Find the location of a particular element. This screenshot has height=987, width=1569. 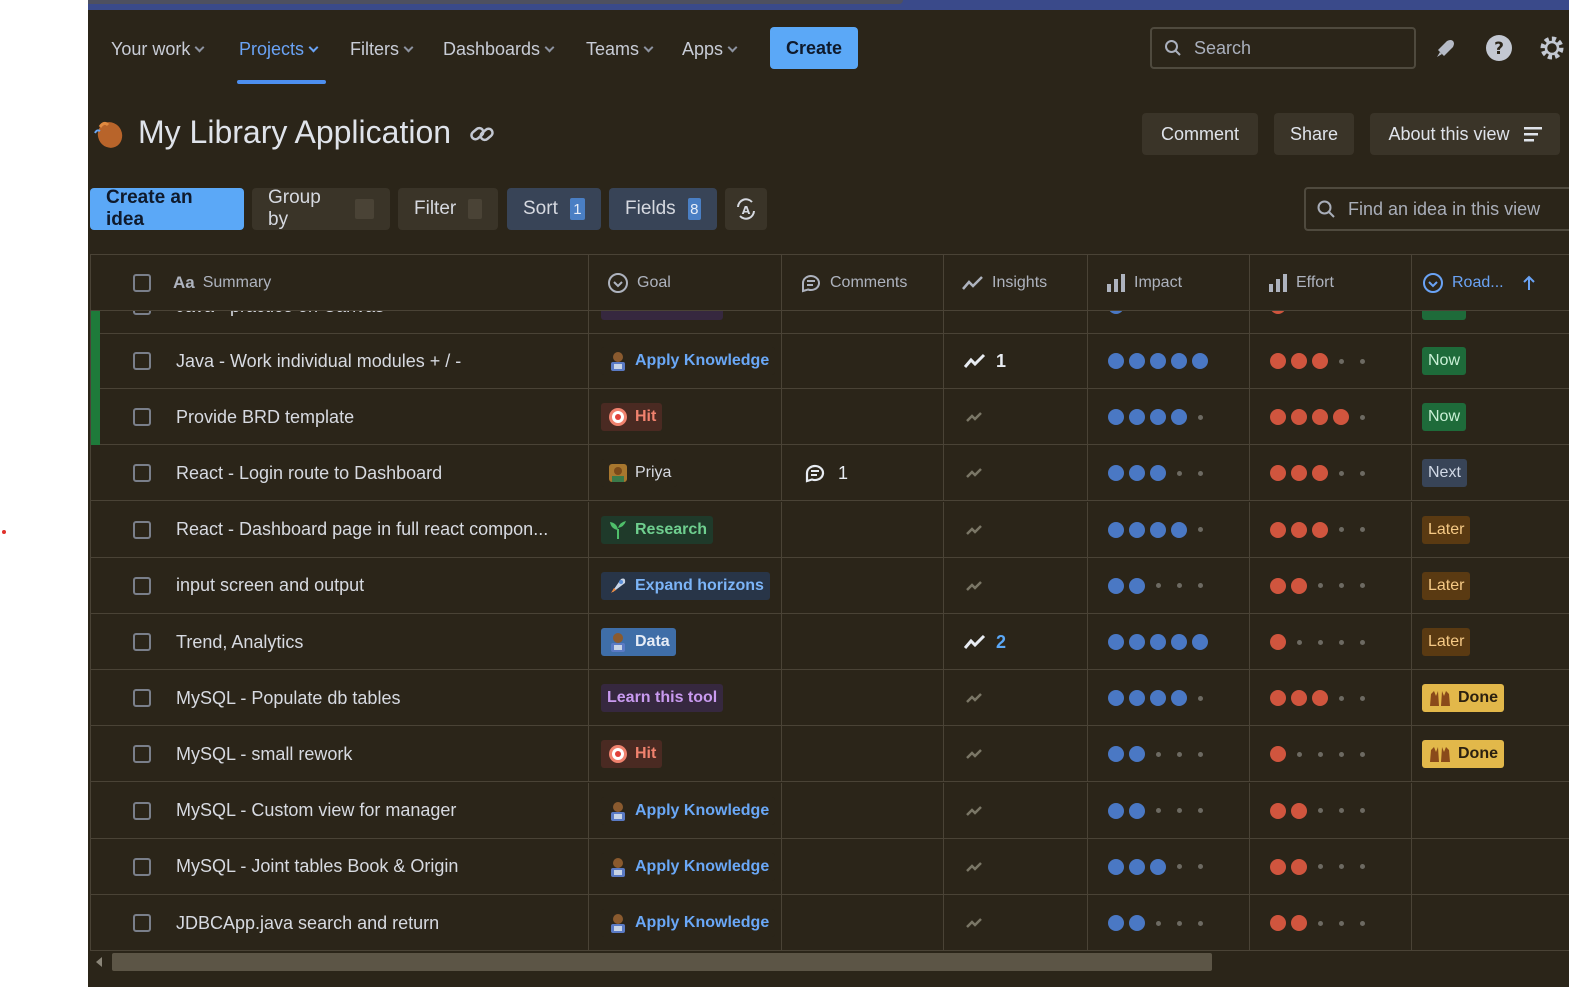

roadmap-tag: Next is located at coordinates (1444, 473).